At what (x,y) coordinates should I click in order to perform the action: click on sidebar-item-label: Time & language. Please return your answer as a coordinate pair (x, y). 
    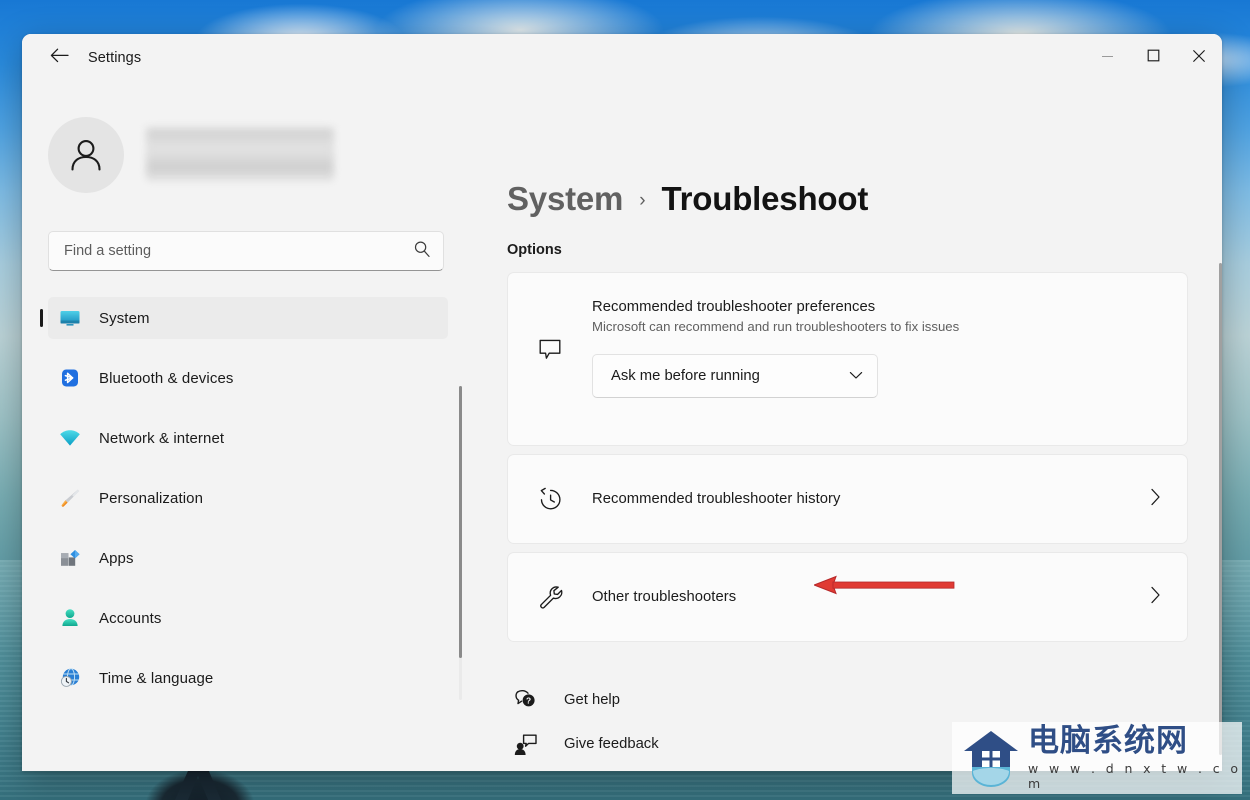
    Looking at the image, I should click on (156, 678).